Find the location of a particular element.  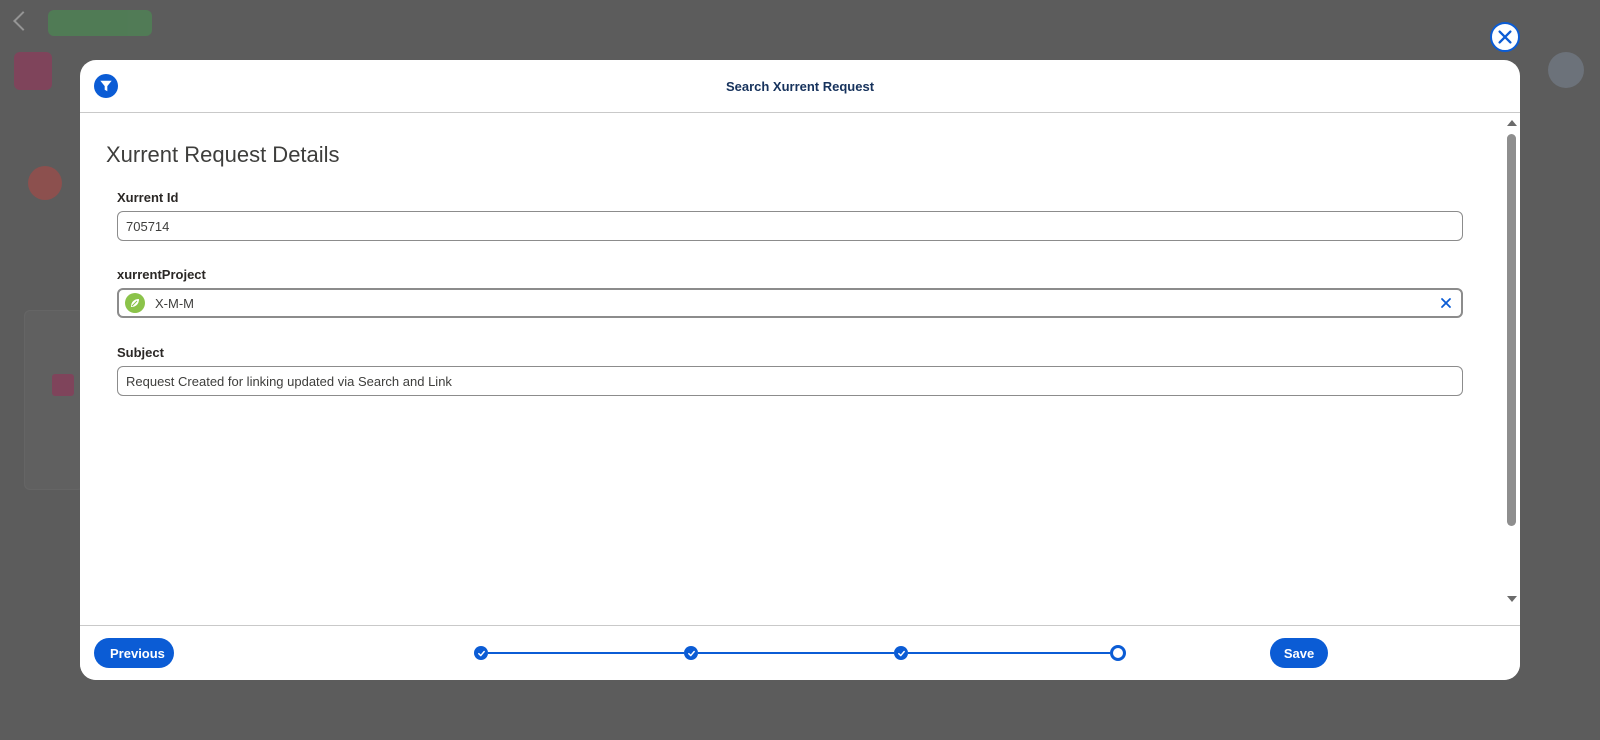

subject-label: Subject is located at coordinates (140, 352).